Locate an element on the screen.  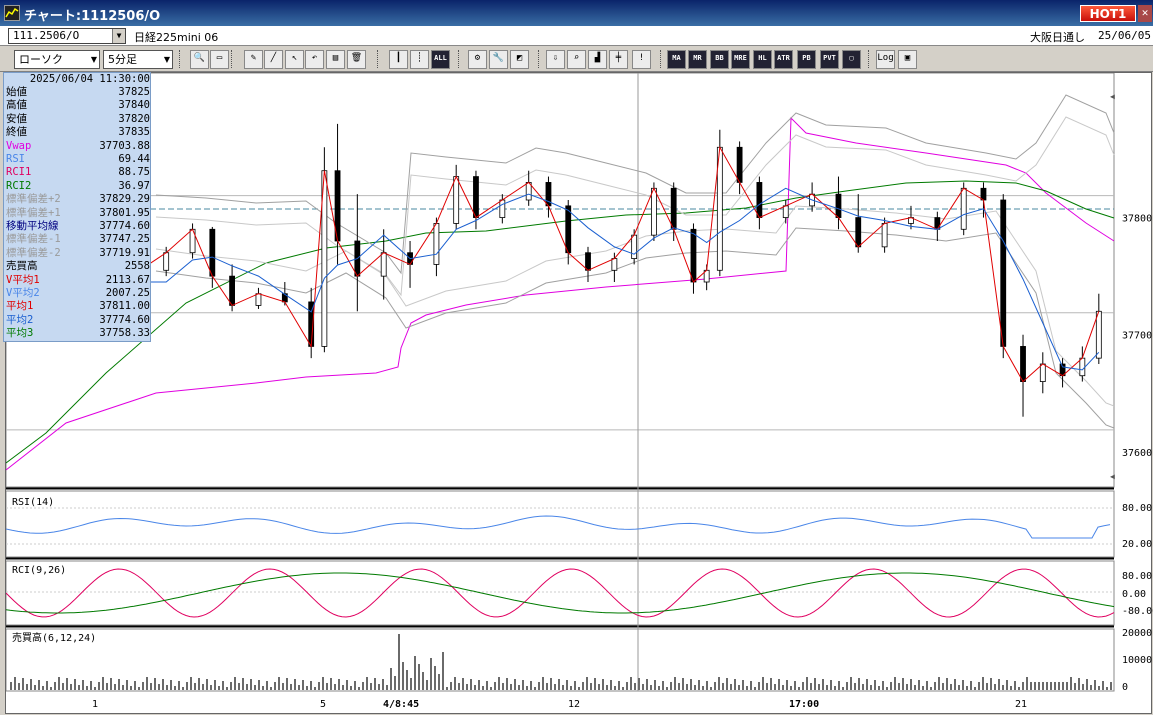
pvt-icon: PVT is located at coordinates (829, 59).